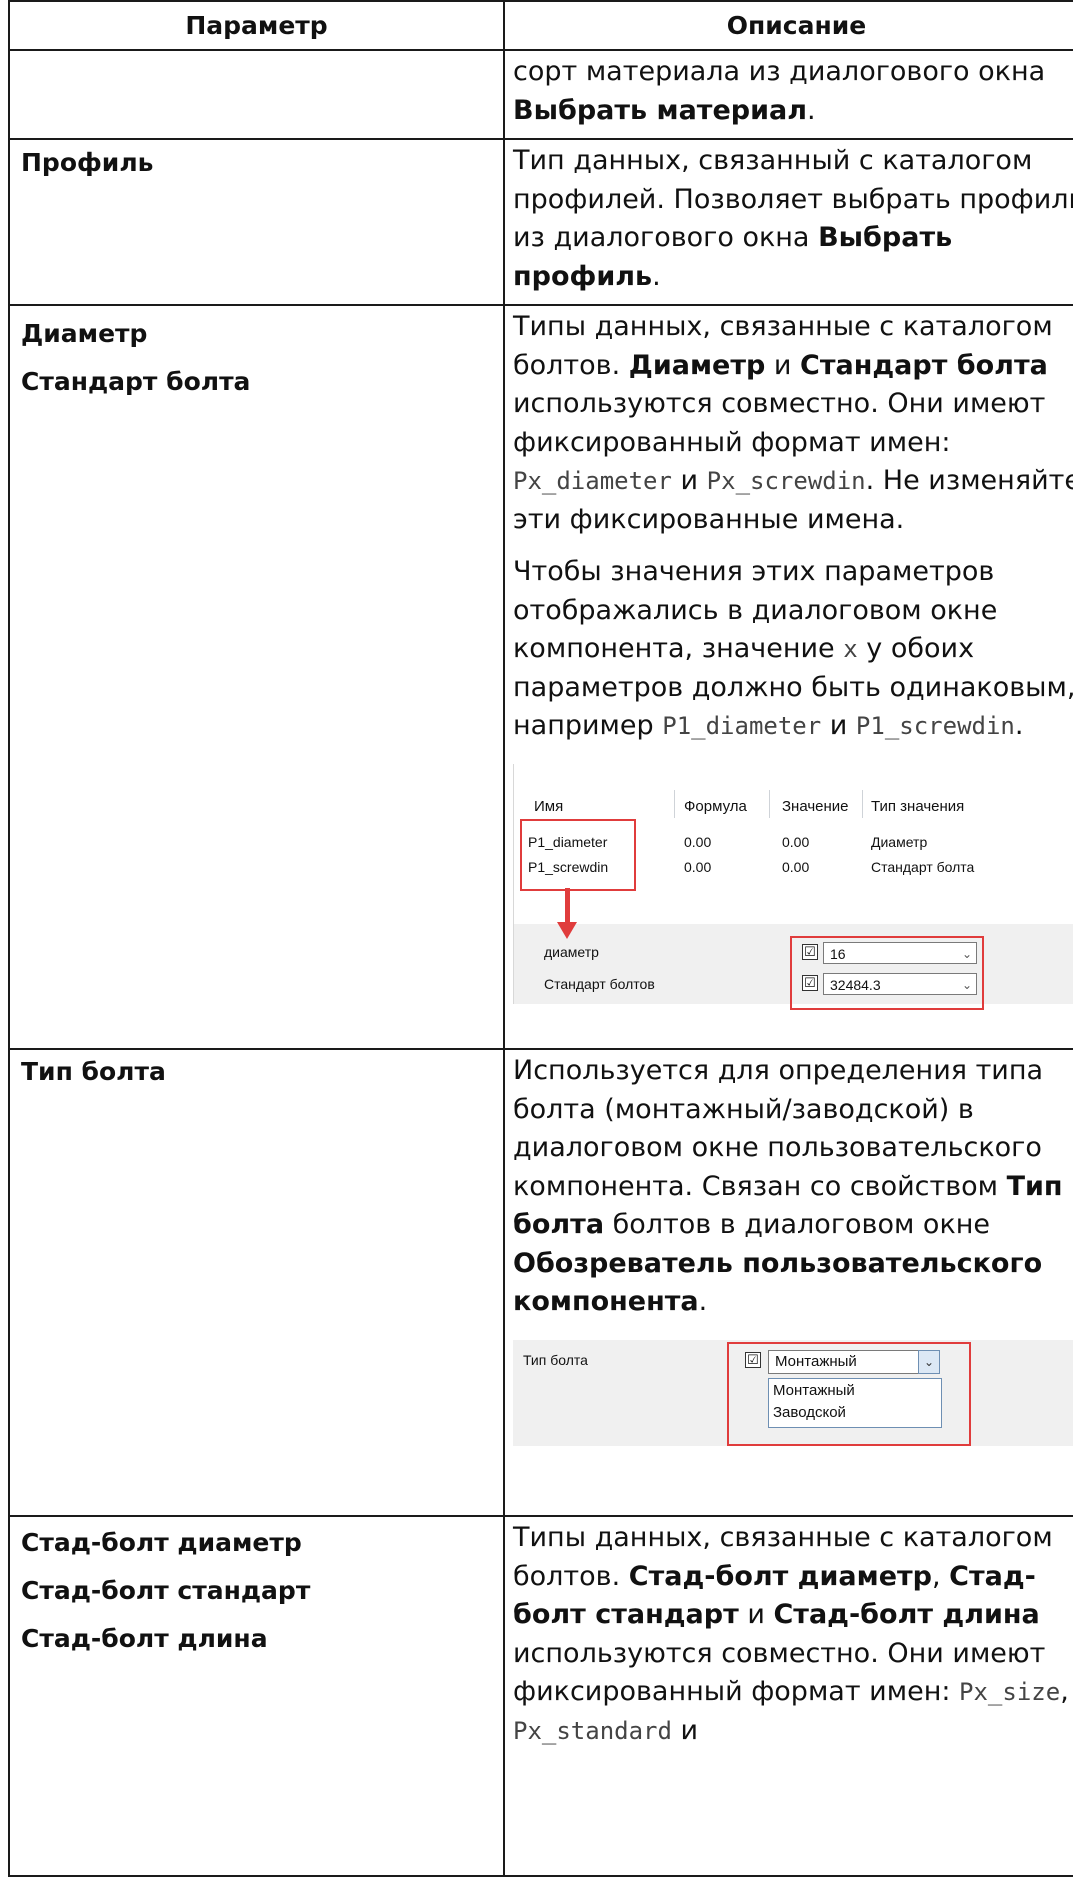 This screenshot has height=1877, width=1073. Describe the element at coordinates (256, 1282) in the screenshot. I see `param-cell: Тип болта` at that location.